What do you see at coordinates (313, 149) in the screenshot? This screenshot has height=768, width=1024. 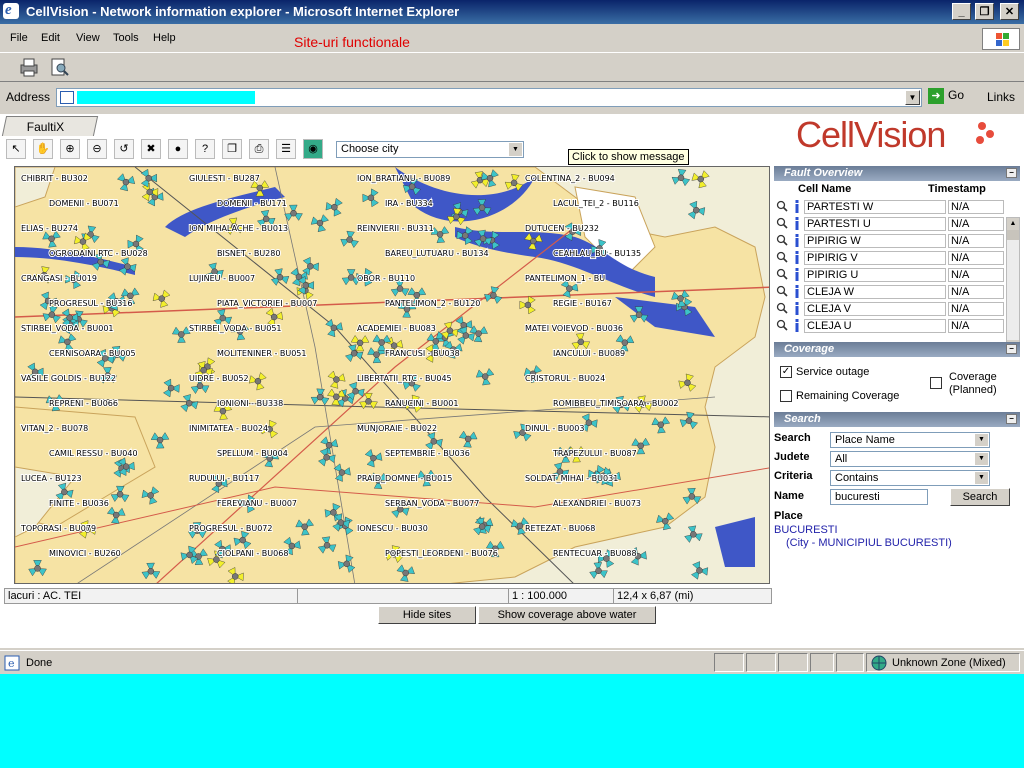 I see `globe-icon: ◉` at bounding box center [313, 149].